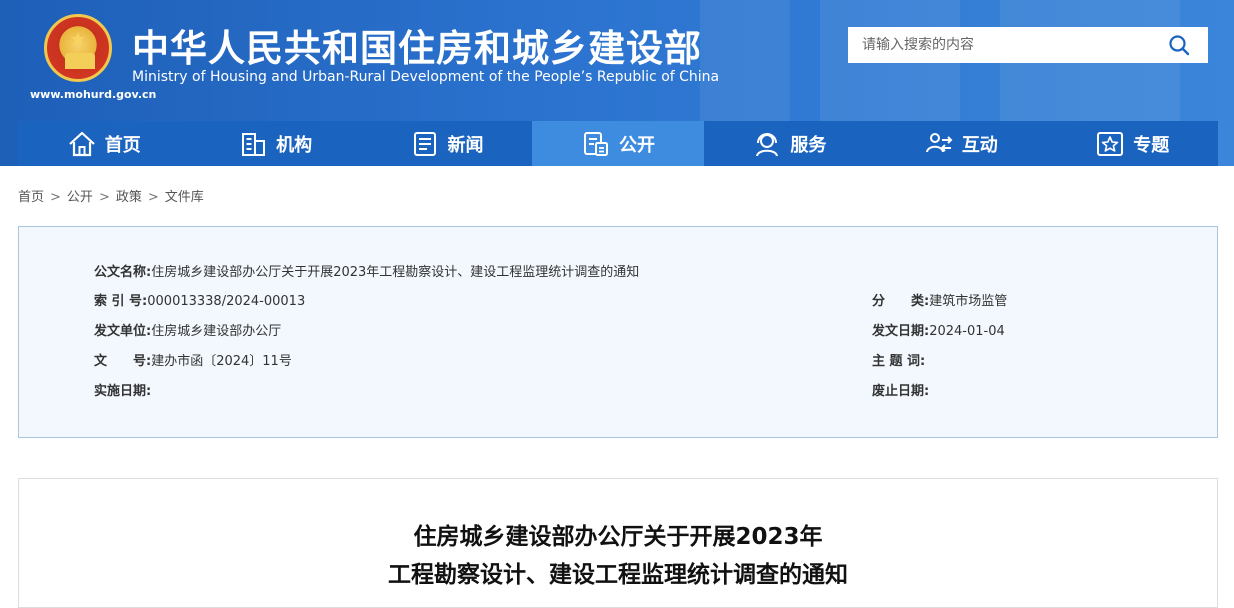  Describe the element at coordinates (184, 197) in the screenshot. I see `breadcrumb-link: 文件库` at that location.